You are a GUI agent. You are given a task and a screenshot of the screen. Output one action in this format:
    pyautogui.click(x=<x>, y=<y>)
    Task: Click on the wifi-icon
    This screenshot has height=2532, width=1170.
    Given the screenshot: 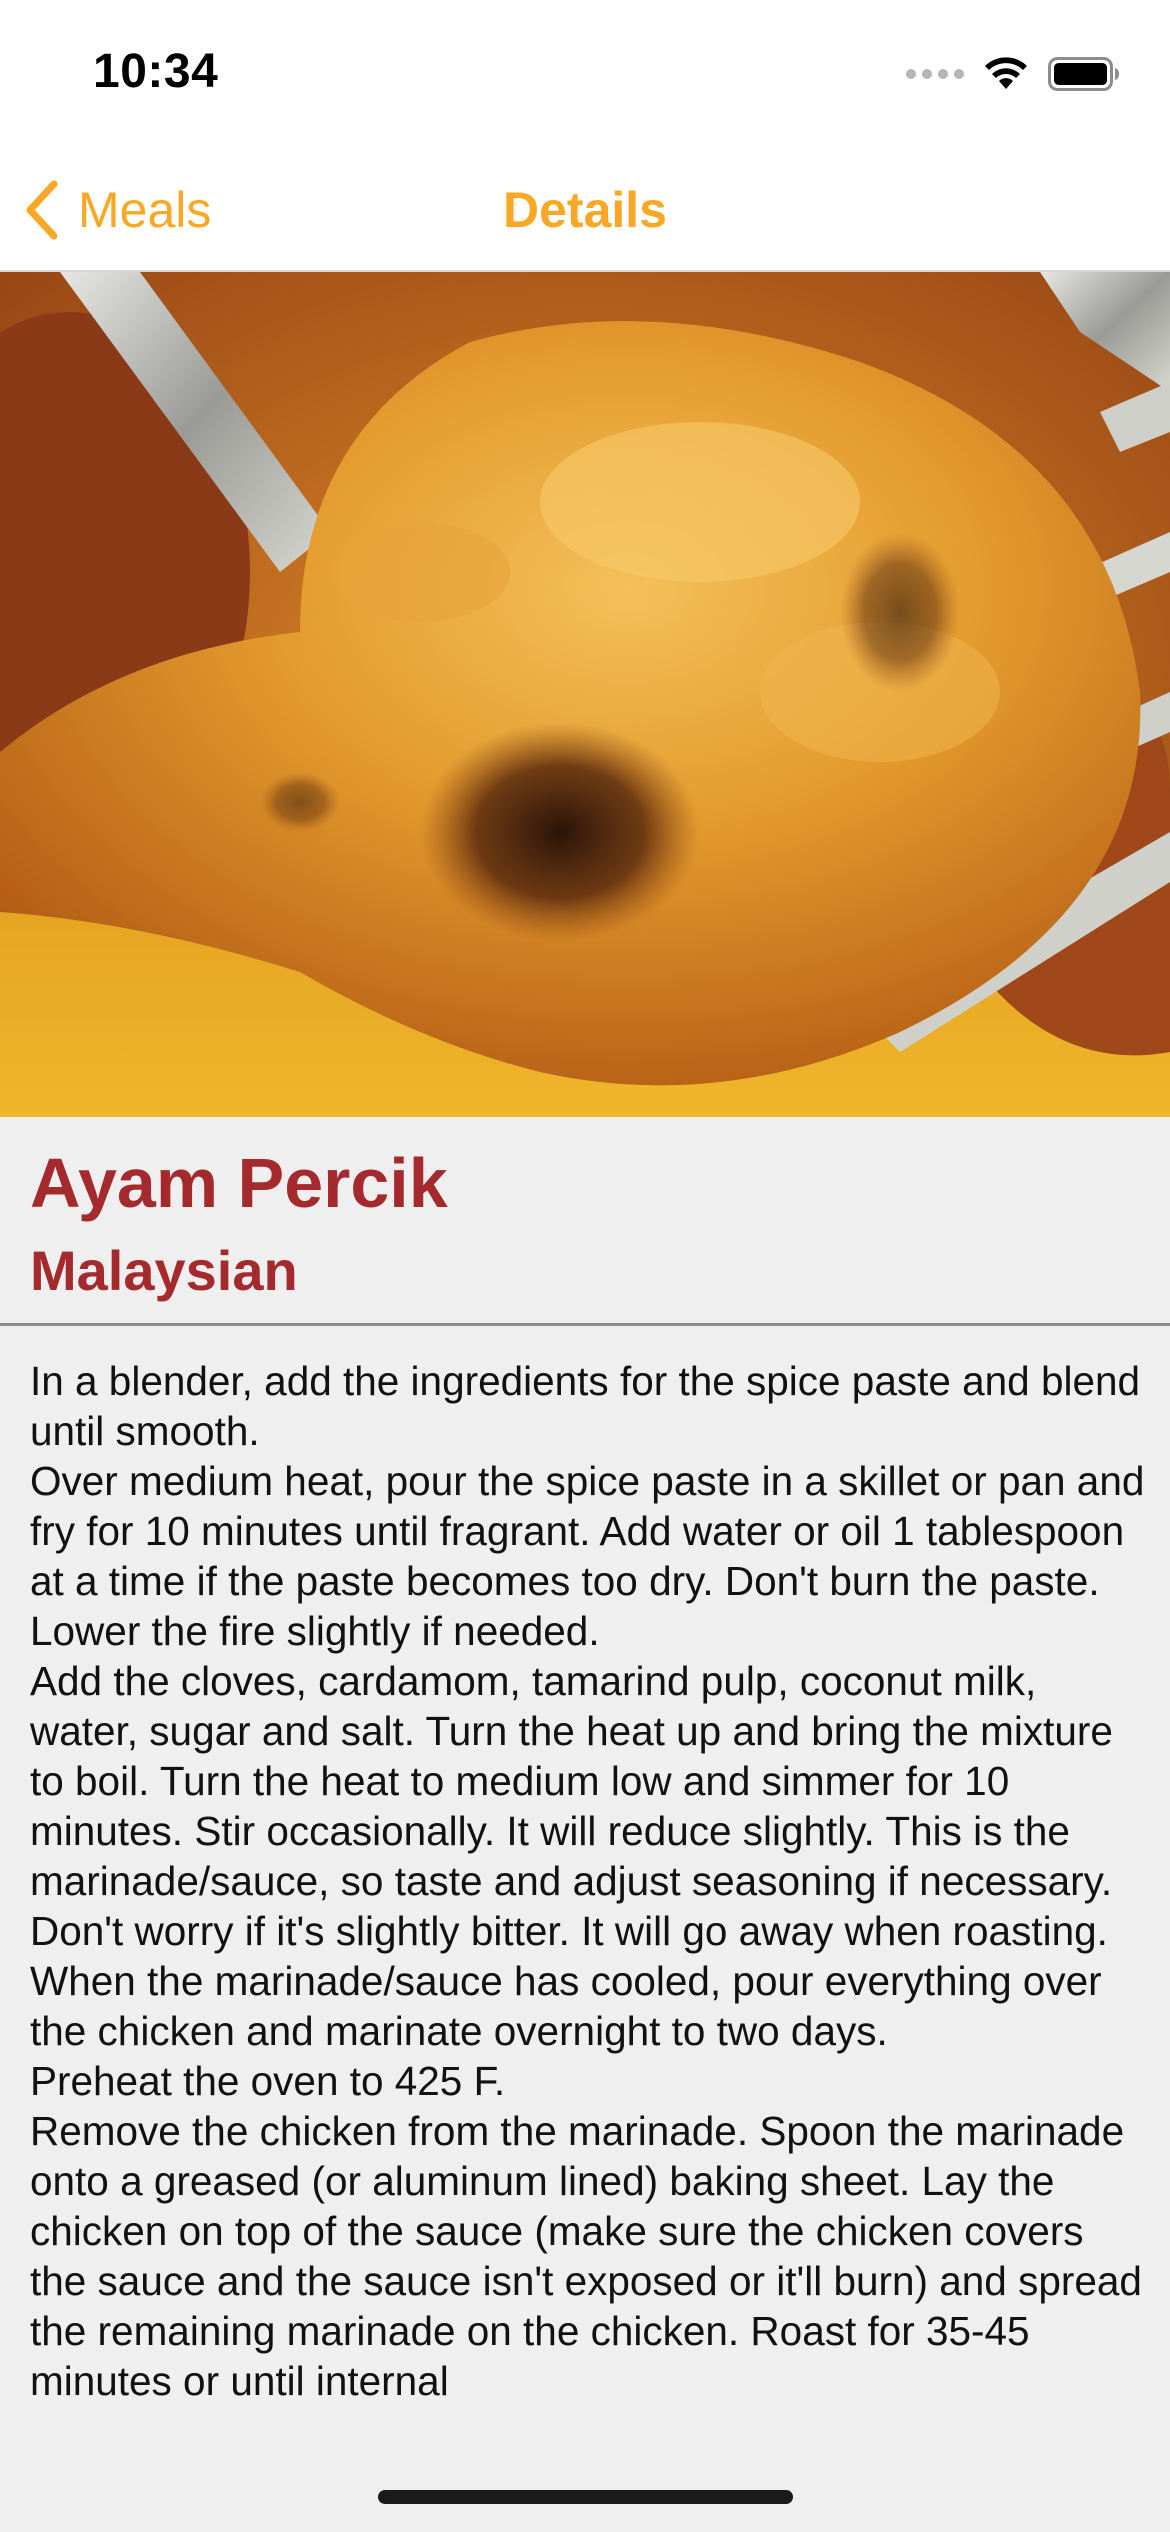 What is the action you would take?
    pyautogui.click(x=1006, y=73)
    